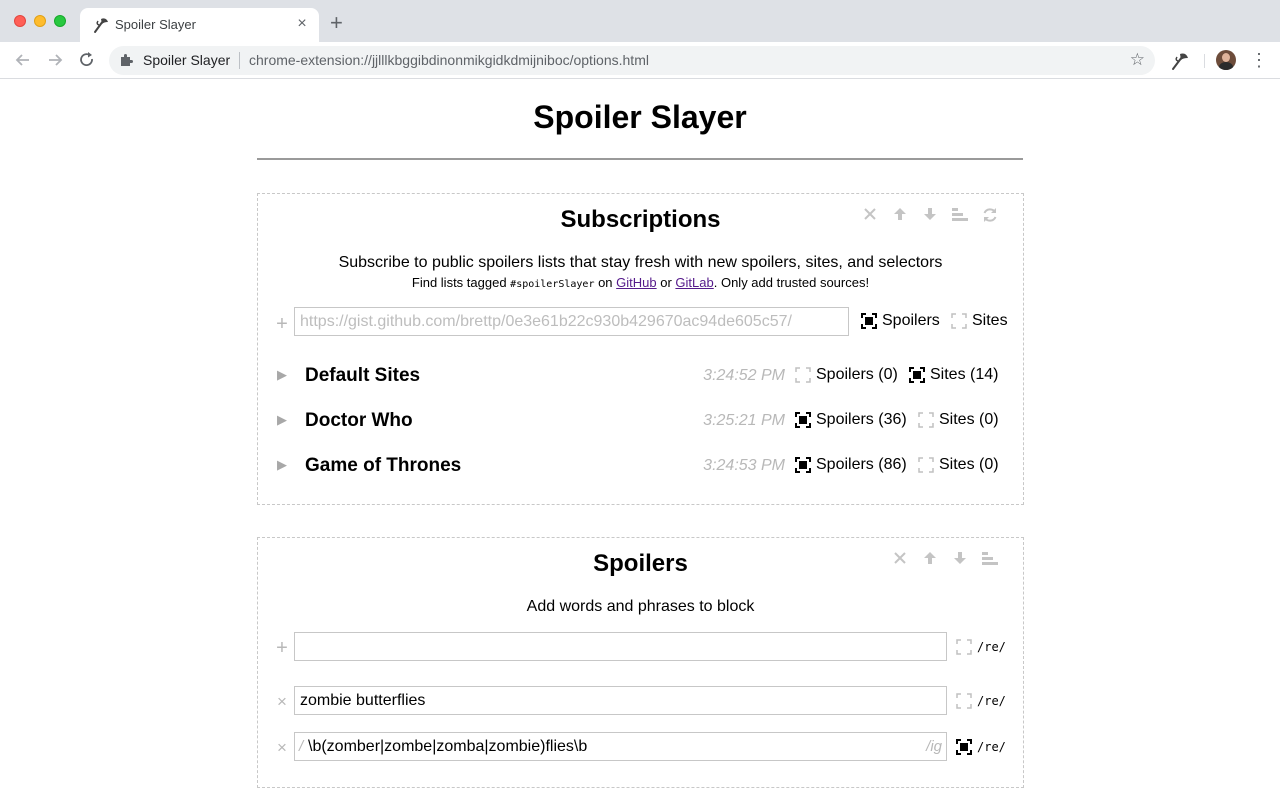 The image size is (1280, 800). Describe the element at coordinates (282, 648) in the screenshot. I see `add-spoiler-plus-icon: +` at that location.